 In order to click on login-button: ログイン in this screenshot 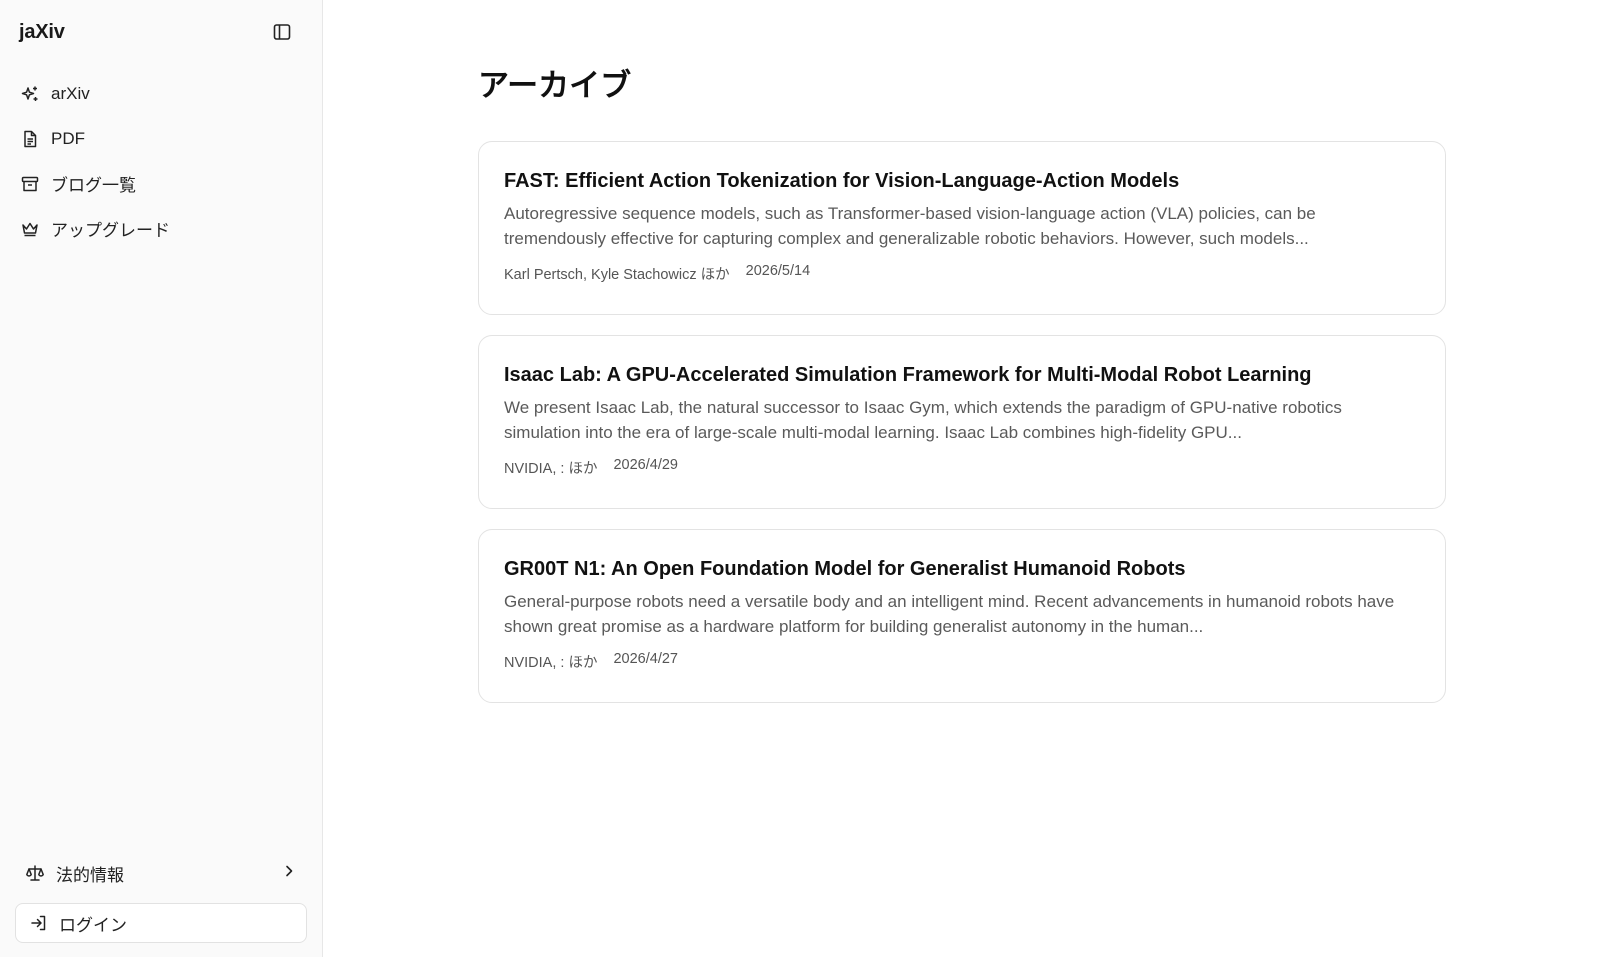, I will do `click(161, 923)`.